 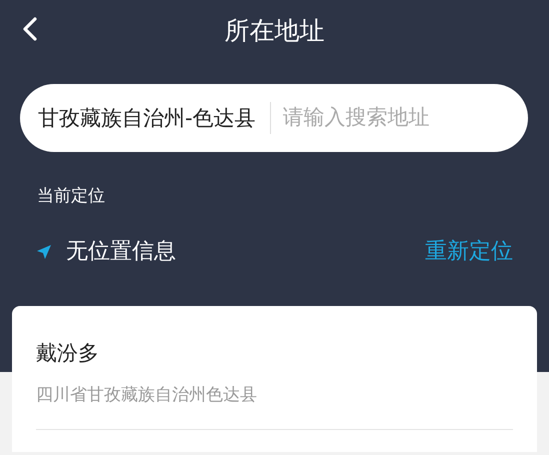 What do you see at coordinates (44, 252) in the screenshot?
I see `location-arrow-icon` at bounding box center [44, 252].